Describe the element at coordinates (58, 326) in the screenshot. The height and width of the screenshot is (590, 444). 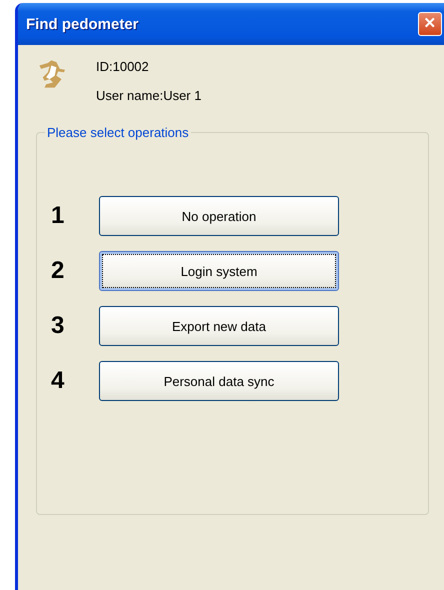
I see `step-number: 3` at that location.